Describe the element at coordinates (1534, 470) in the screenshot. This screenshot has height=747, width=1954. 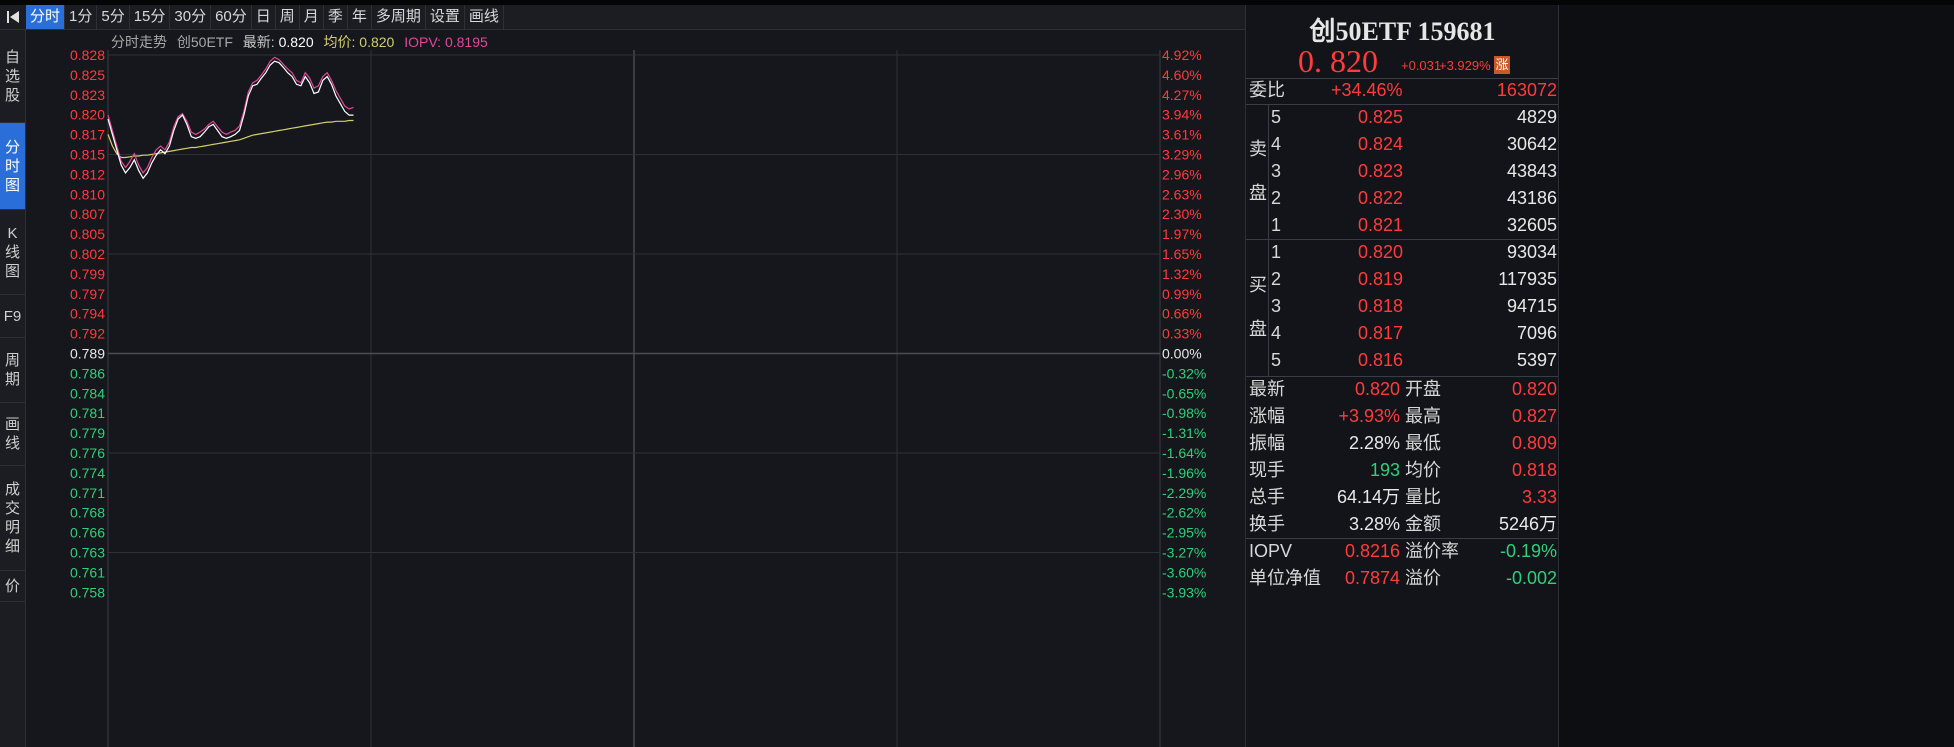
I see `stat-value: 0.818` at that location.